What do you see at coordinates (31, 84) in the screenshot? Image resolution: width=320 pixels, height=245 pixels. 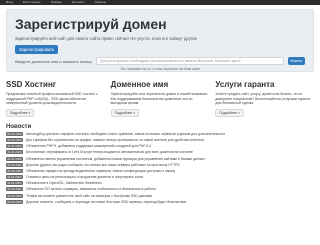 I see `service-title: SSD Хостинг` at bounding box center [31, 84].